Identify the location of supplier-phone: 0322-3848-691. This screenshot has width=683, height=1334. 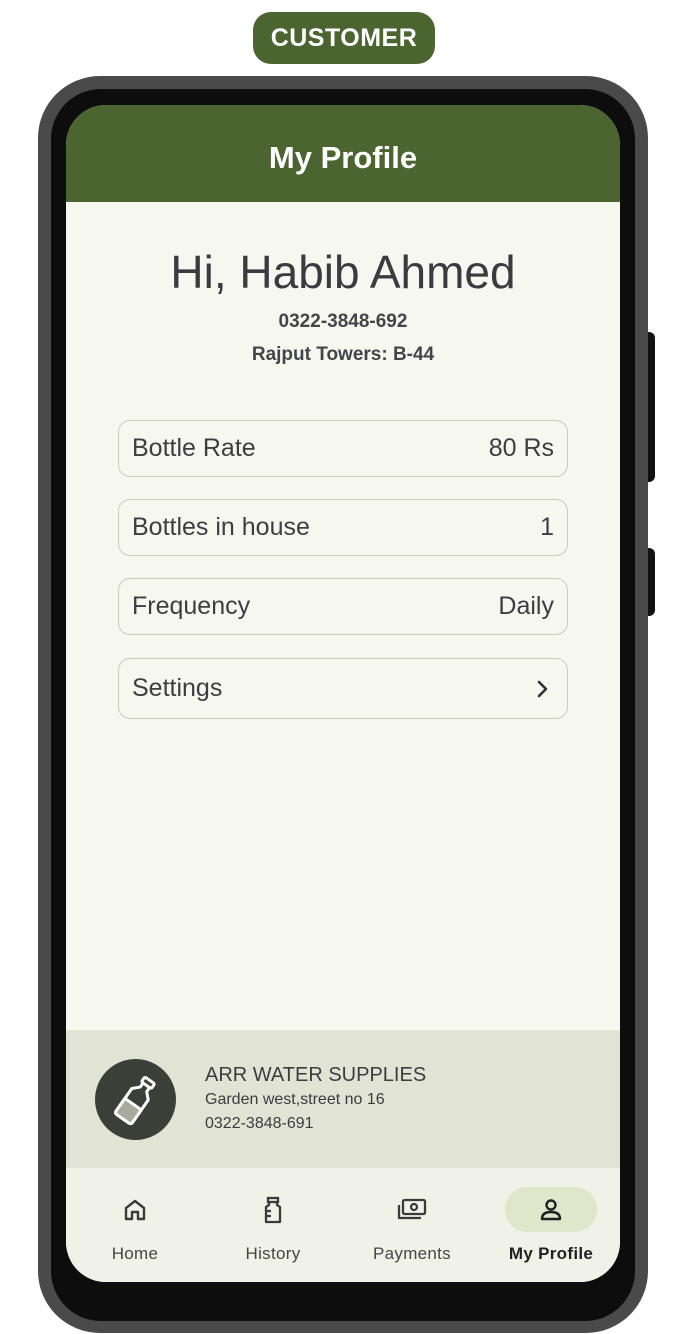
(259, 1123).